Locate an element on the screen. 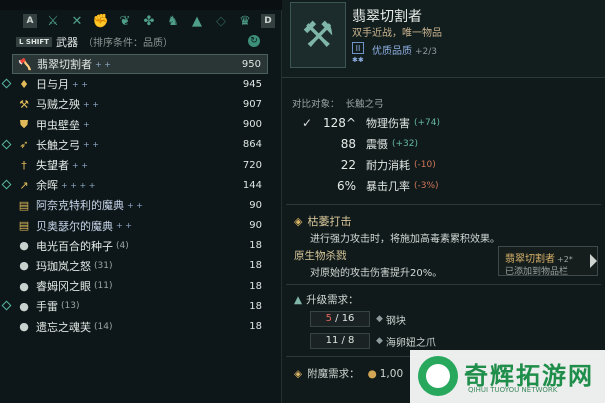  weapon-class-icon: ⚔ is located at coordinates (53, 21).